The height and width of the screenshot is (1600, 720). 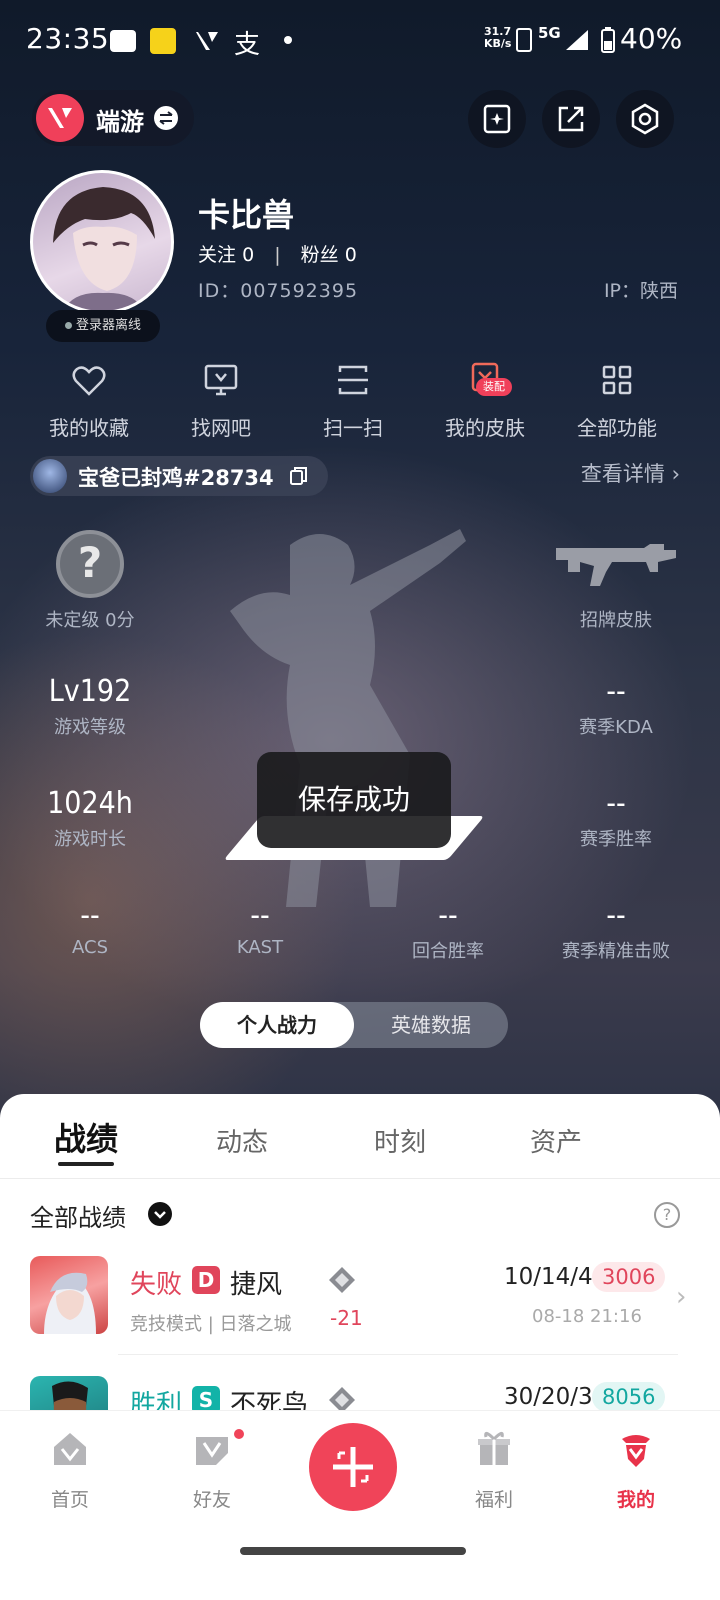 What do you see at coordinates (86, 1164) in the screenshot?
I see `tab-indicator` at bounding box center [86, 1164].